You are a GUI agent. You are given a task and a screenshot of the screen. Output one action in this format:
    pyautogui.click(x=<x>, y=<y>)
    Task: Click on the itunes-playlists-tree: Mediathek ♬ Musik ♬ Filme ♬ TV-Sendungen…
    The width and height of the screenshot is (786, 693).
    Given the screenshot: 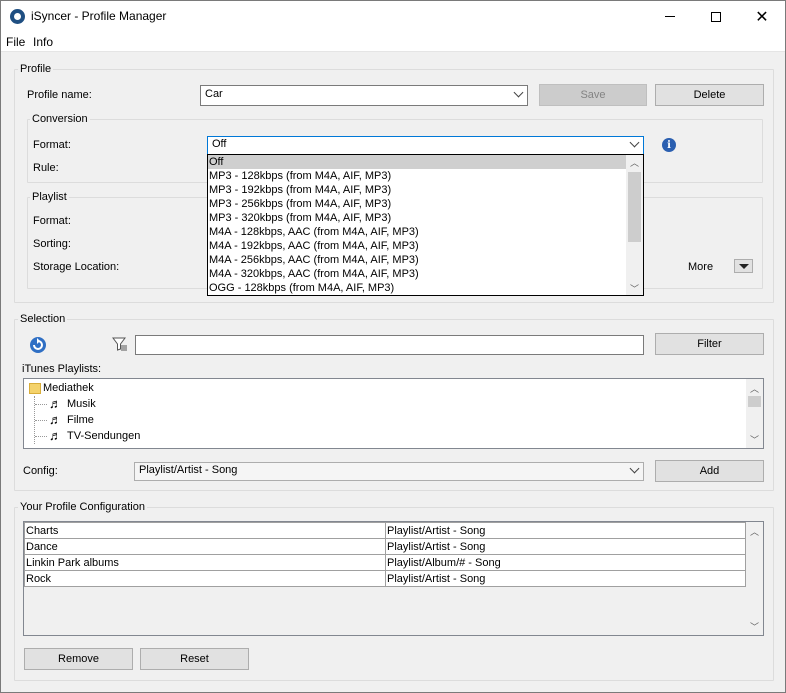 What is the action you would take?
    pyautogui.click(x=393, y=413)
    